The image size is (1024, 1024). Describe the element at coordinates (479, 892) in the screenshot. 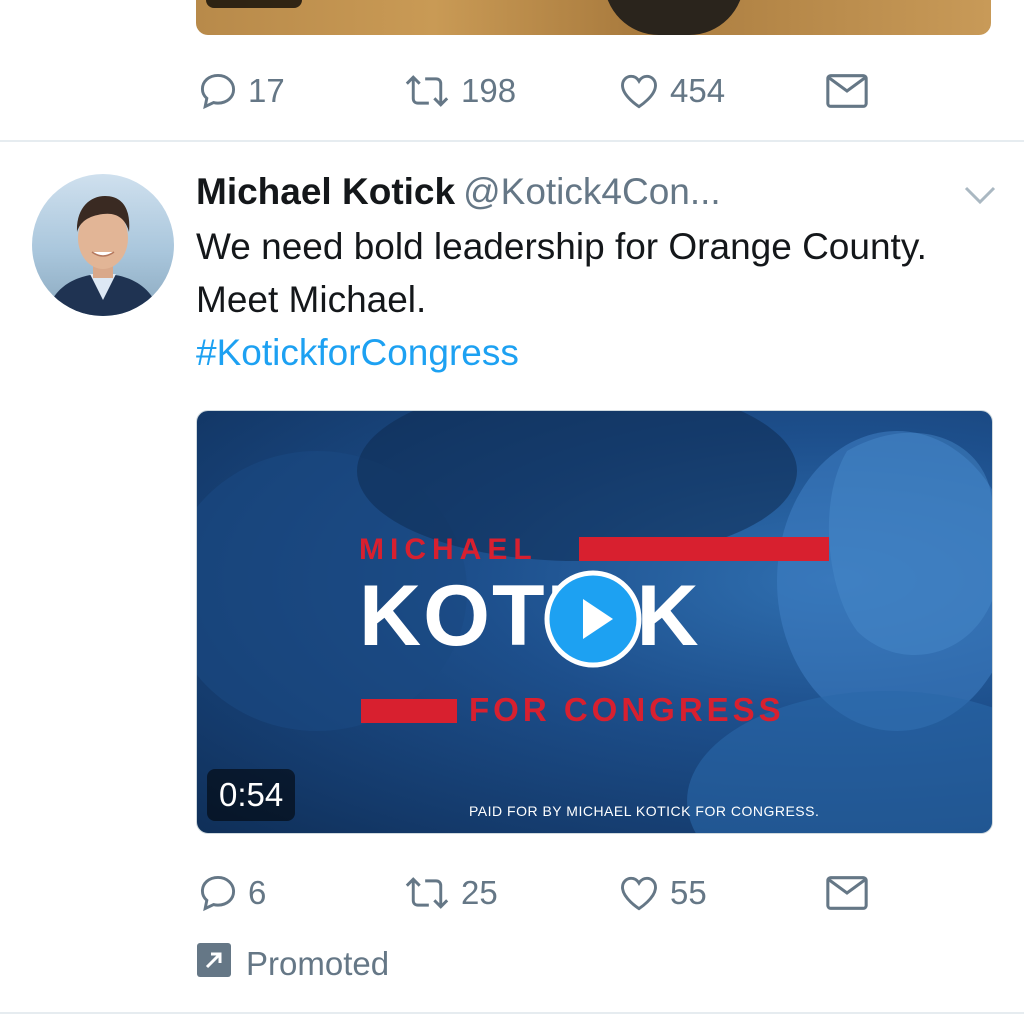

I see `retweet-count: 25` at that location.